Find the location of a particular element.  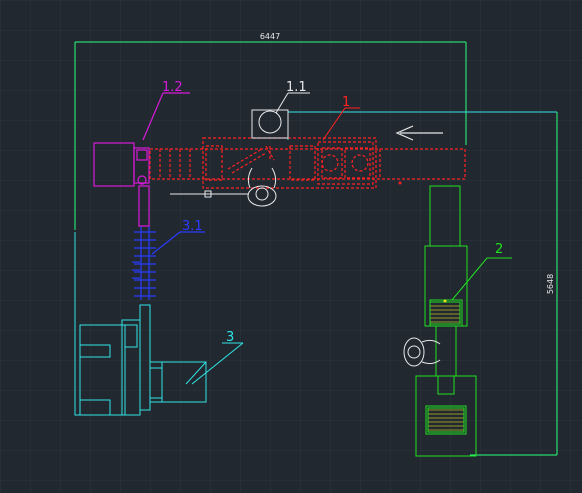

callout-3-1: 3.1 is located at coordinates (192, 226).